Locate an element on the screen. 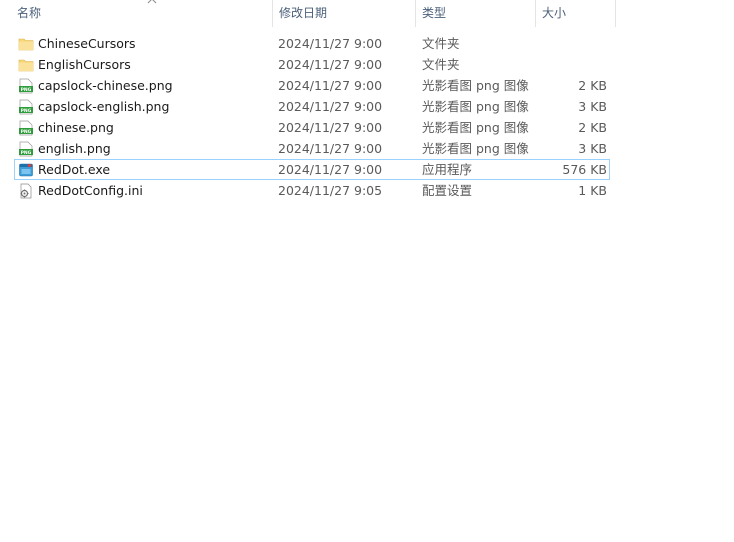 This screenshot has height=542, width=734. column-header-name-label: 名称 is located at coordinates (29, 13).